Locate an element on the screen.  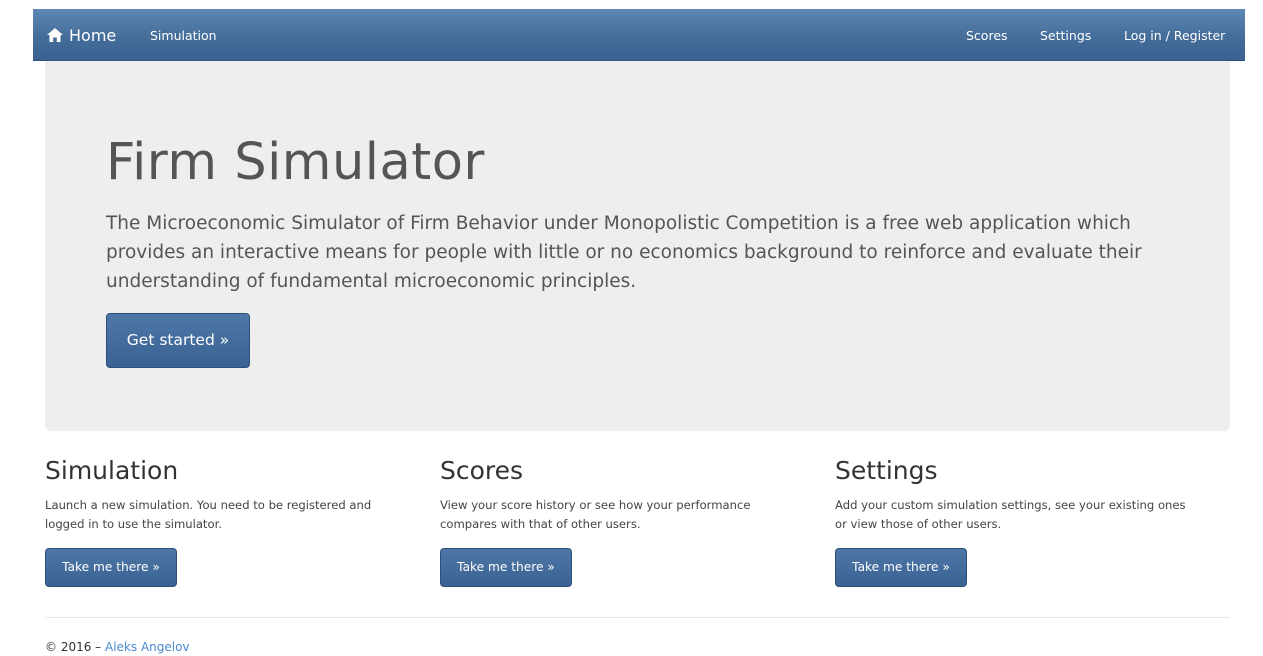
footer: © 2016 – Aleks Angelov is located at coordinates (117, 647).